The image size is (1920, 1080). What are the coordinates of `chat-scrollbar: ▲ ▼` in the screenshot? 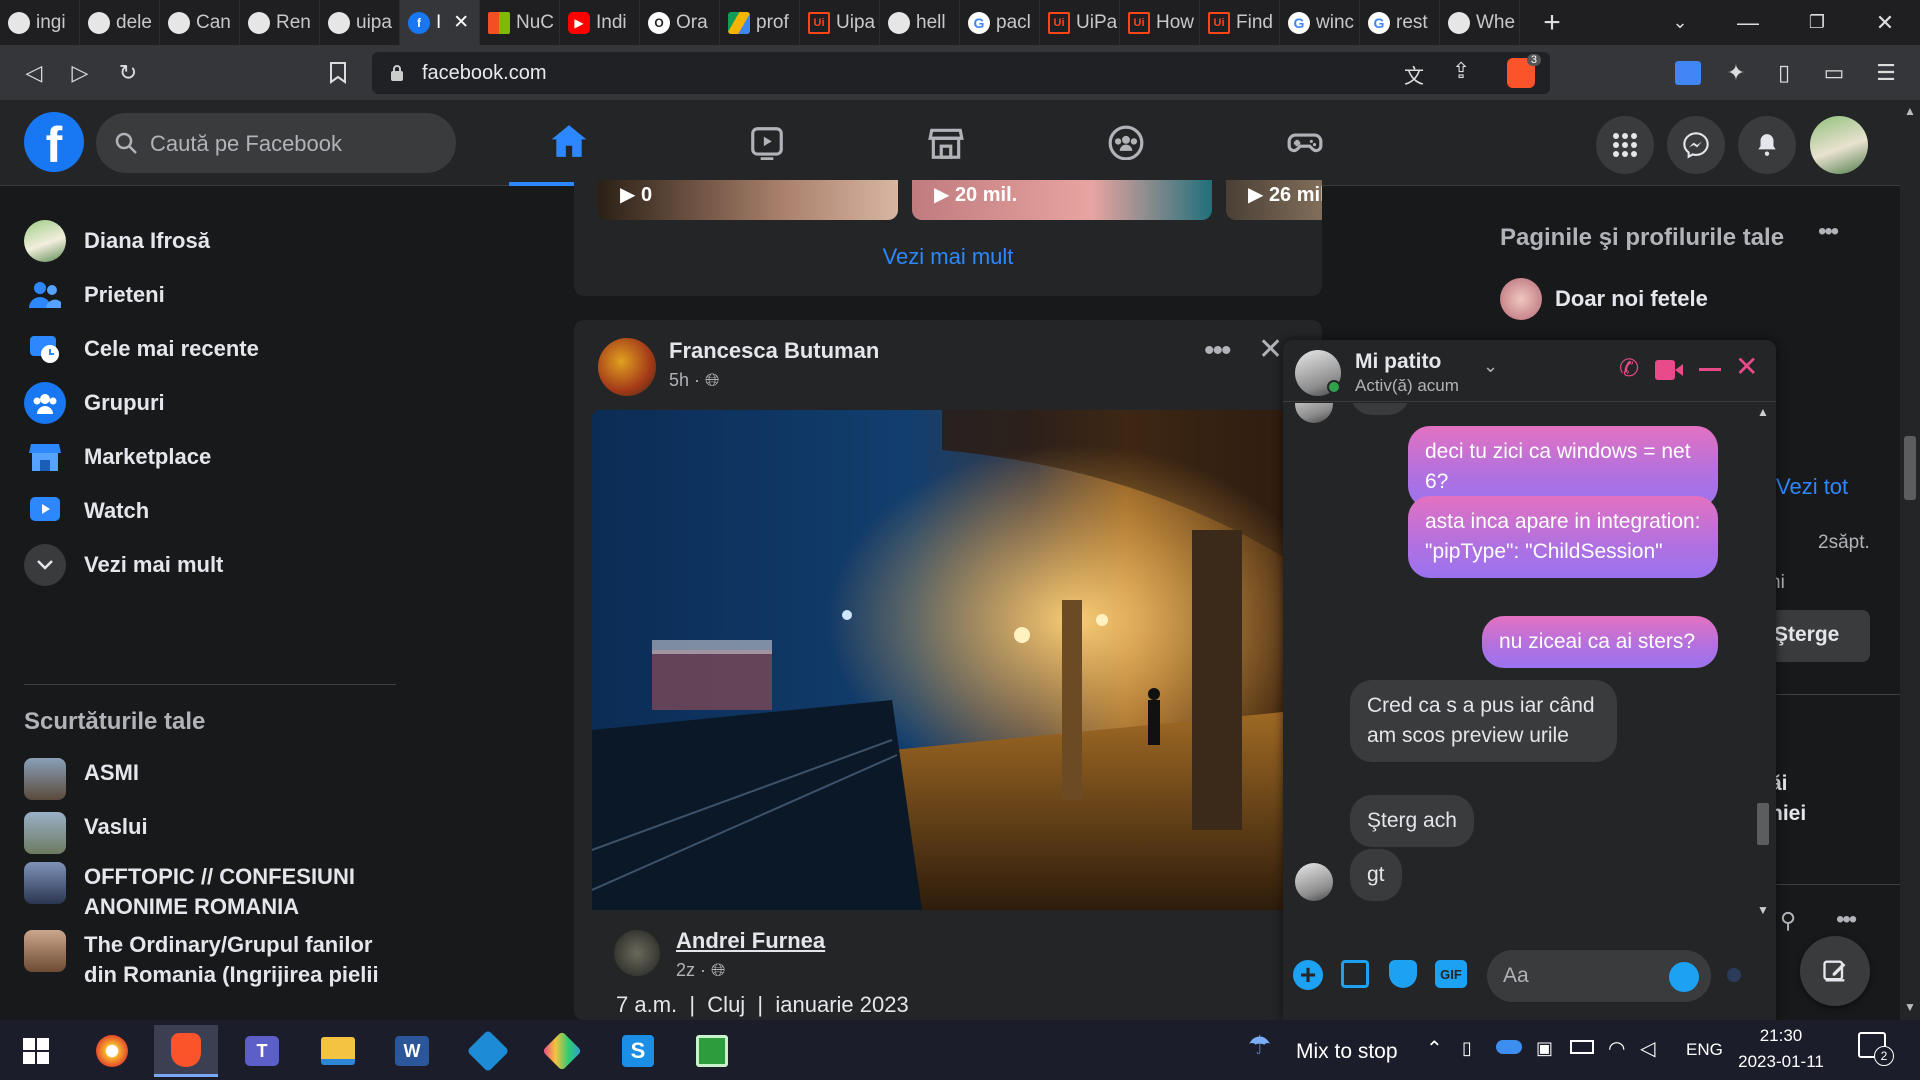 It's located at (1763, 663).